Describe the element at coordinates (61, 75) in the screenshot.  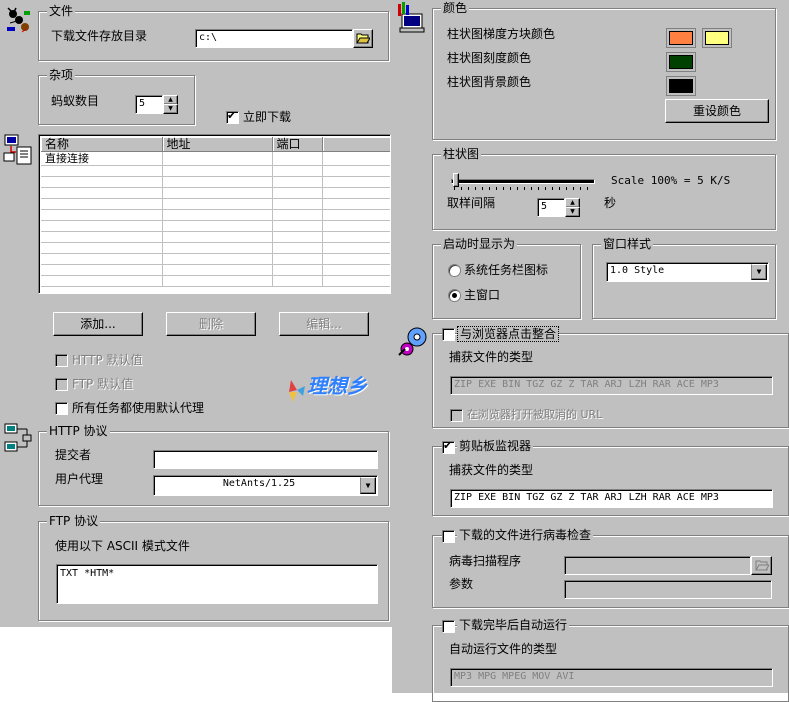
I see `misc-group-title: 杂项` at that location.